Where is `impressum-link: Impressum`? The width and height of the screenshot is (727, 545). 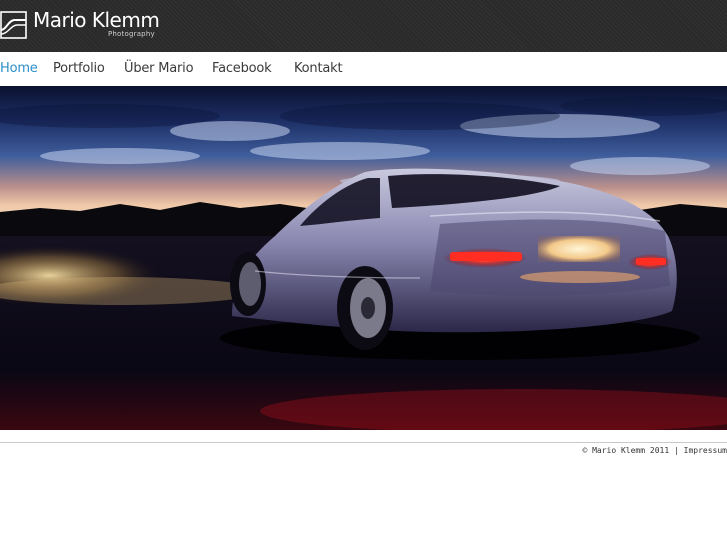
impressum-link: Impressum is located at coordinates (705, 450).